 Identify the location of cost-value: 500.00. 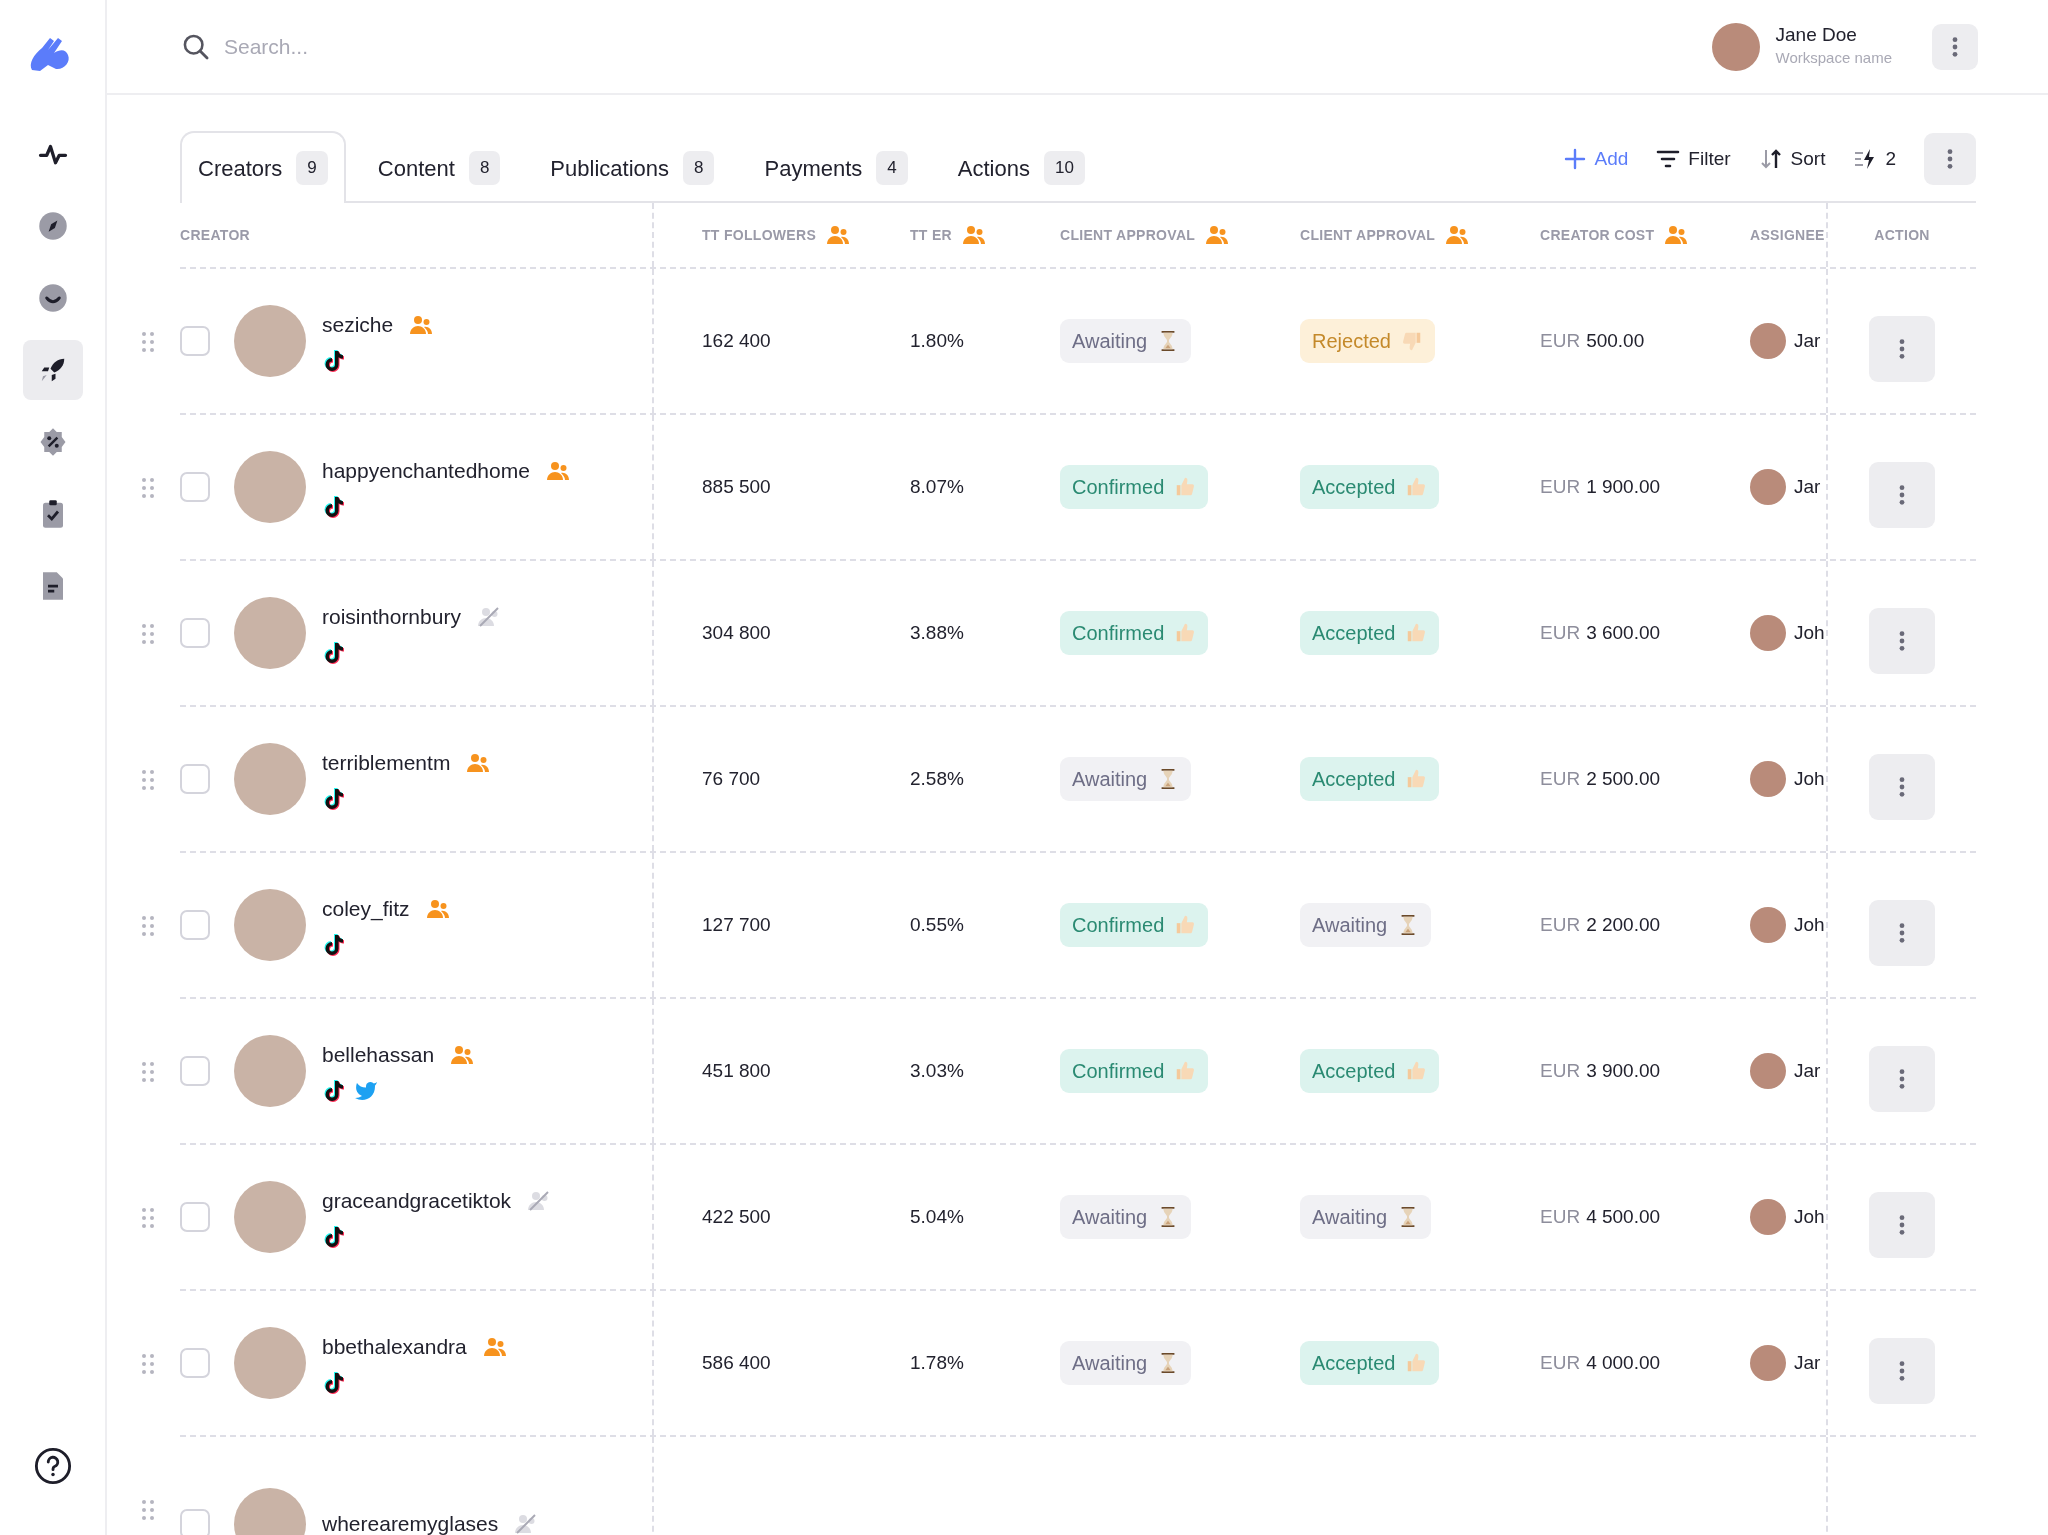
(1615, 340).